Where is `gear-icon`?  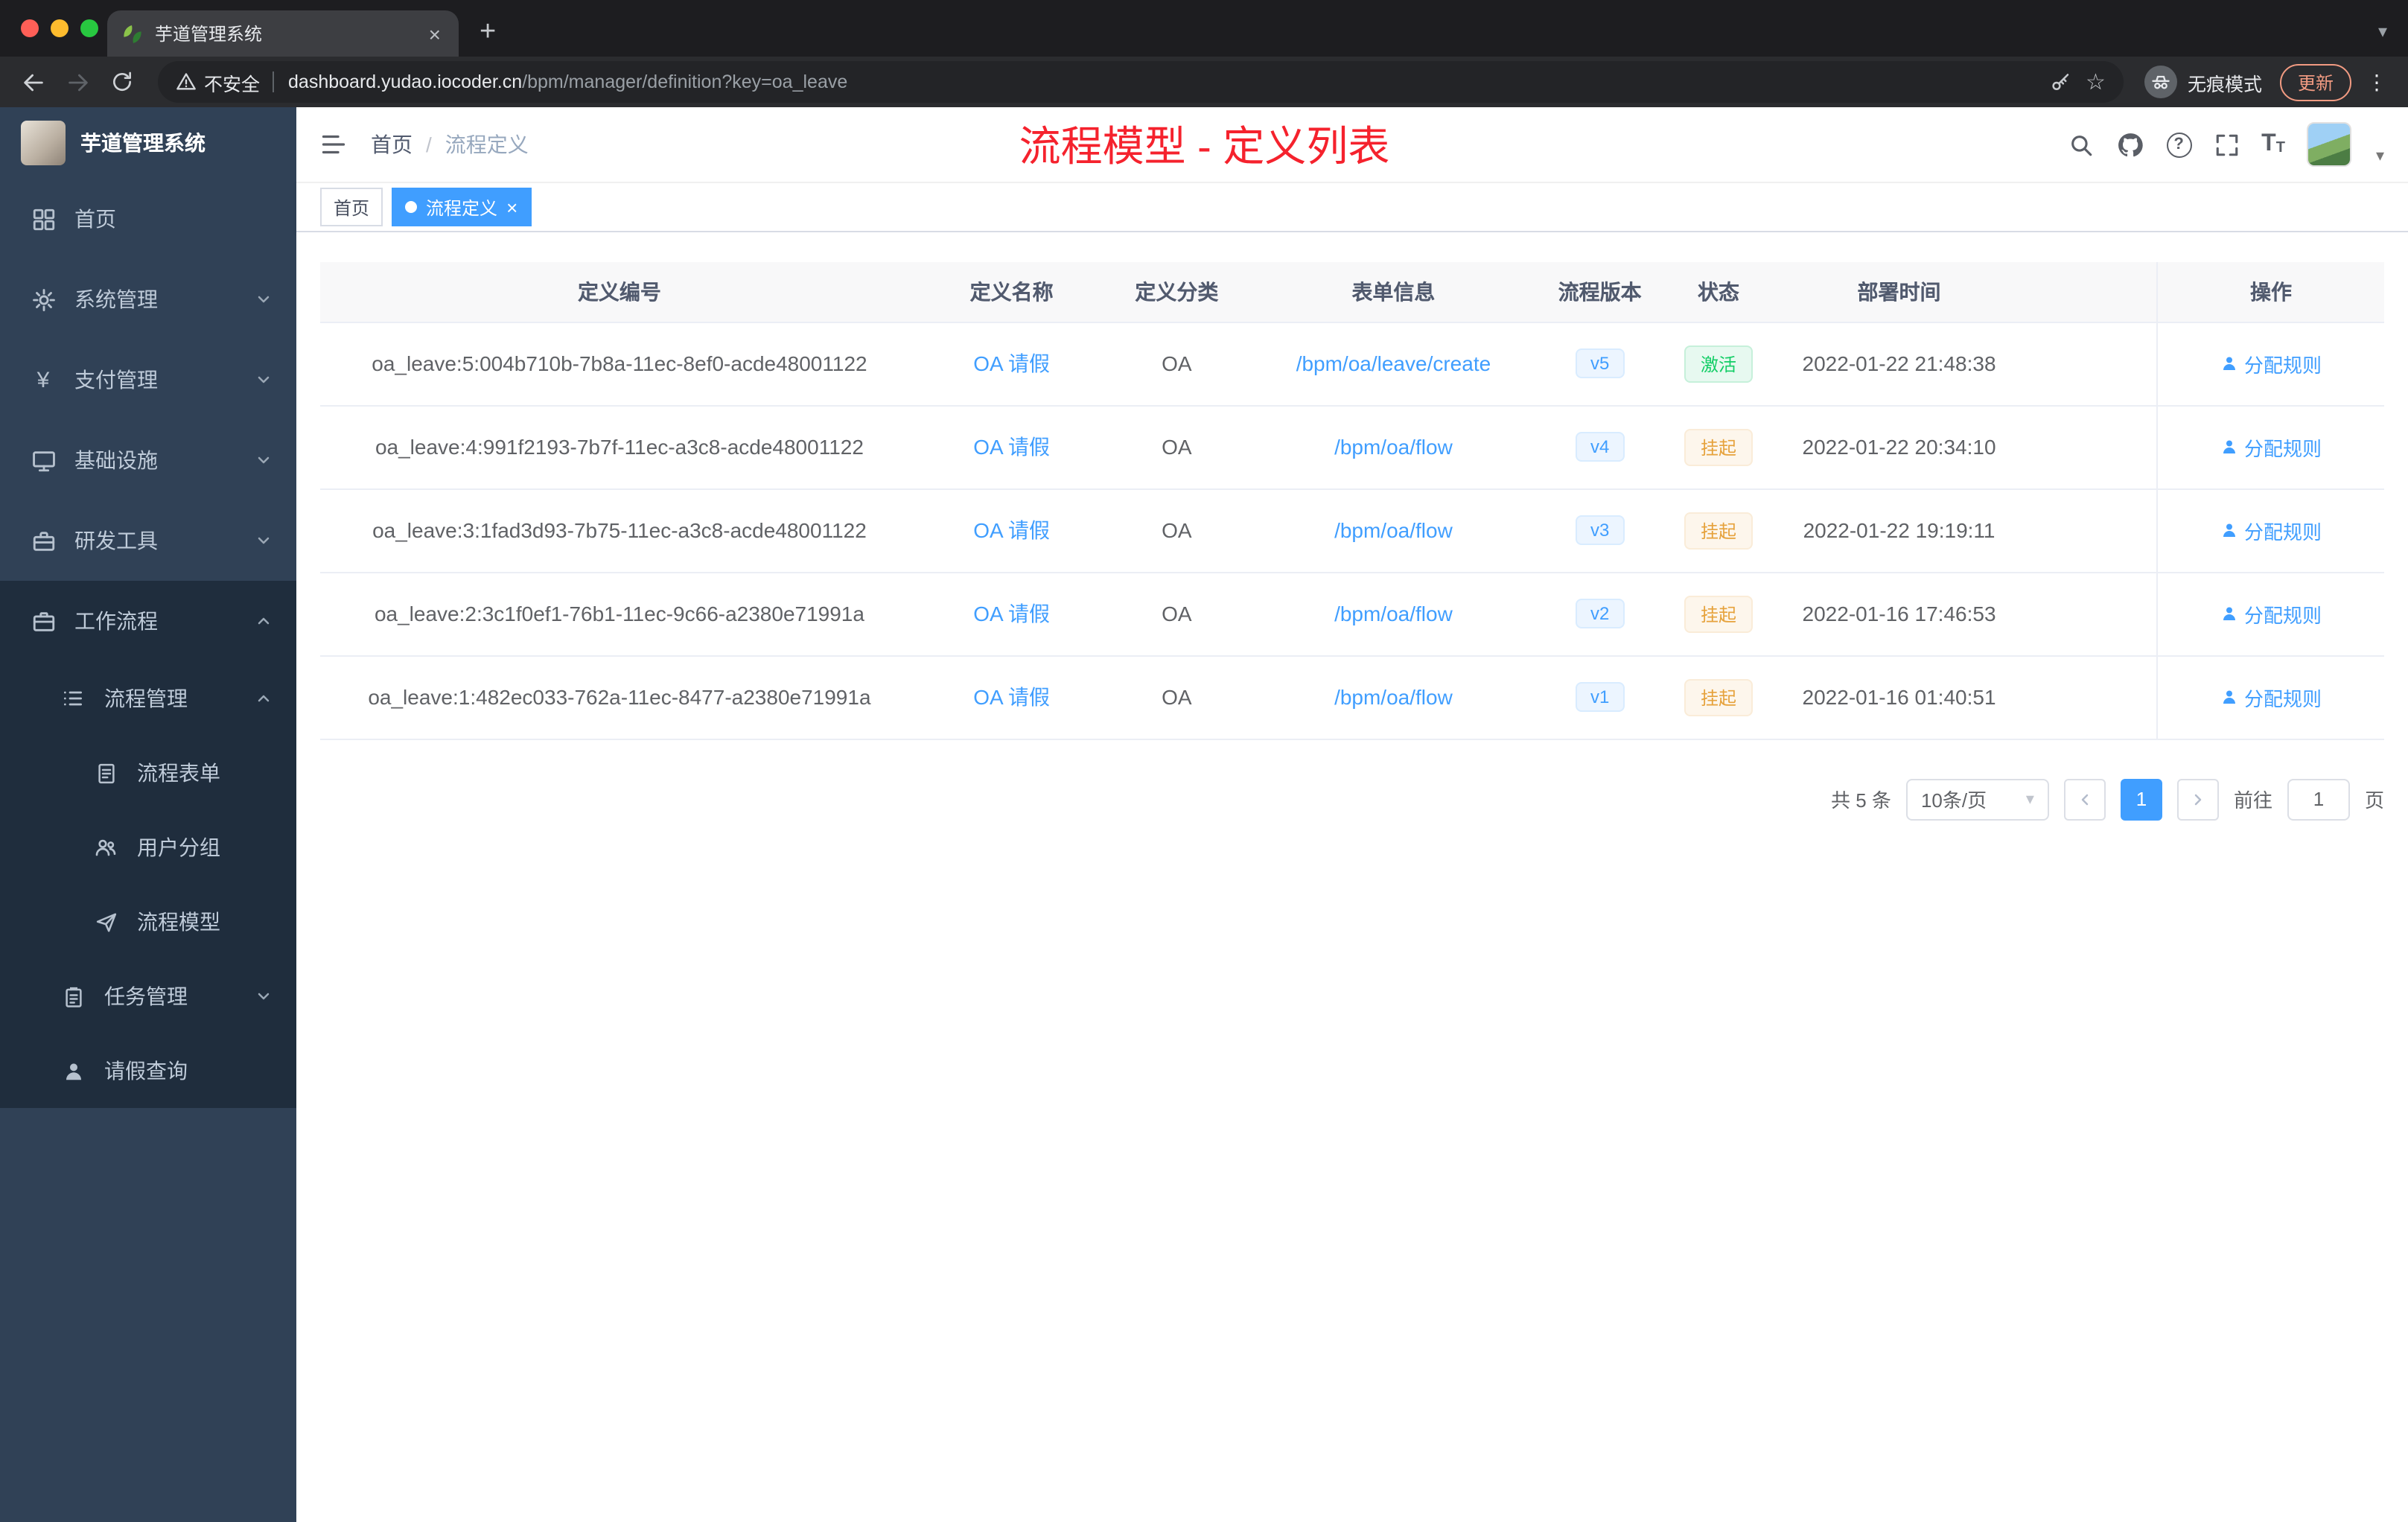
gear-icon is located at coordinates (43, 299).